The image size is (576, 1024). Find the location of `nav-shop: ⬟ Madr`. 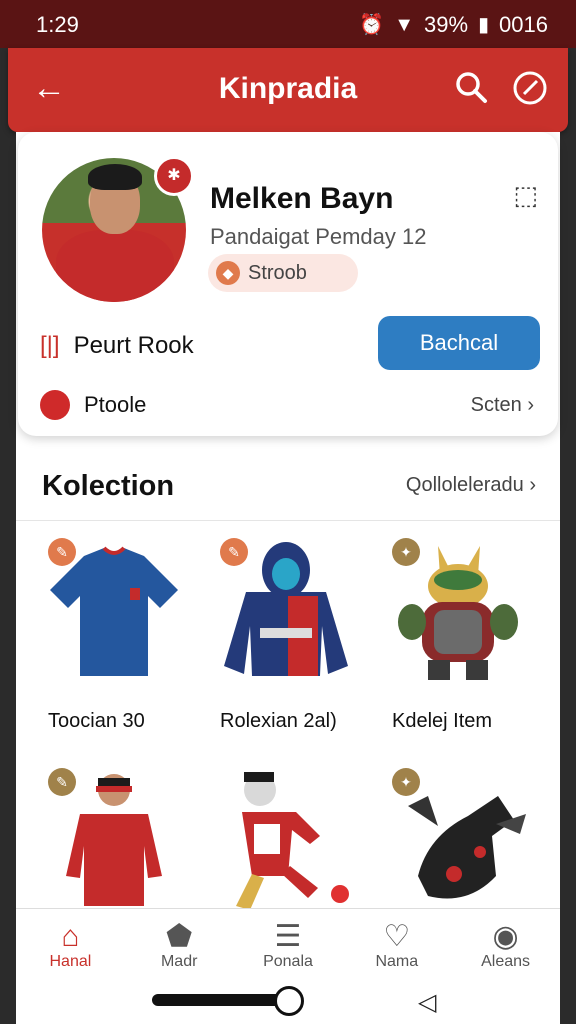

nav-shop: ⬟ Madr is located at coordinates (179, 947).